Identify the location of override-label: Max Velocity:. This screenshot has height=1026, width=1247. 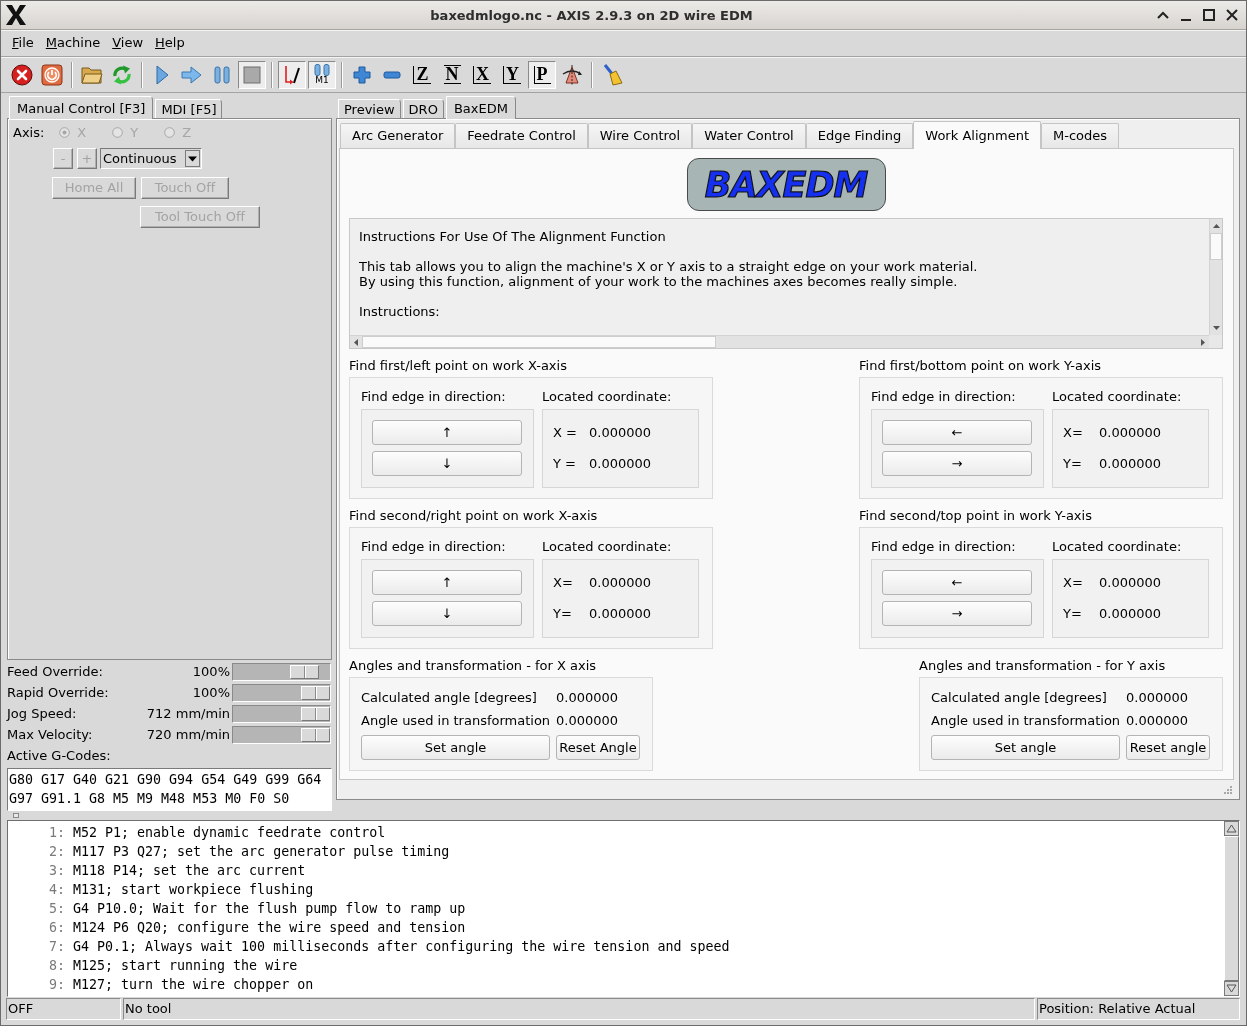
(50, 734).